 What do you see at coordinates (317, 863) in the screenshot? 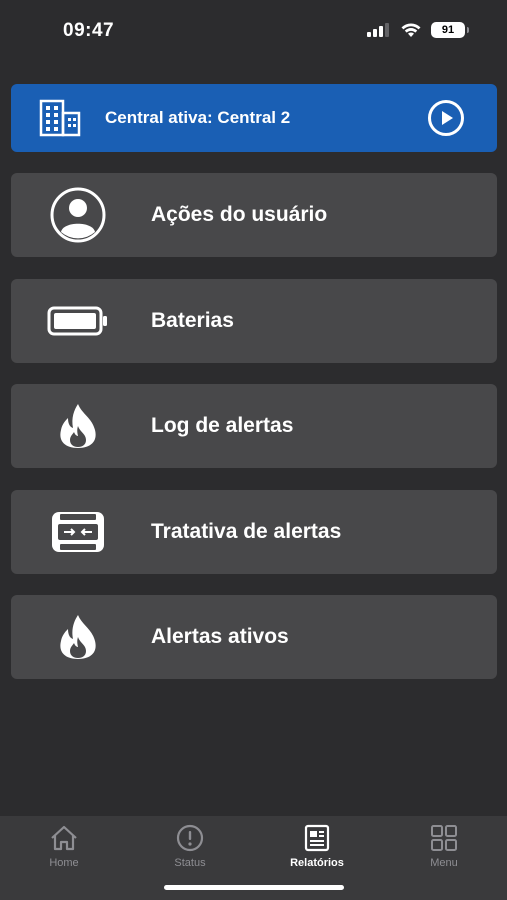
I see `tab-label: Relatórios` at bounding box center [317, 863].